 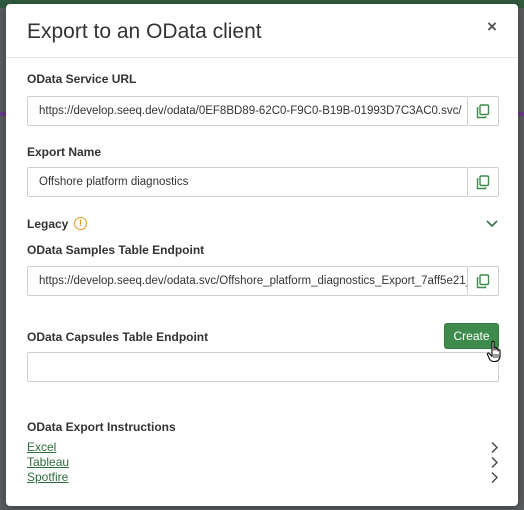 I want to click on warning-icon: !, so click(x=80, y=223).